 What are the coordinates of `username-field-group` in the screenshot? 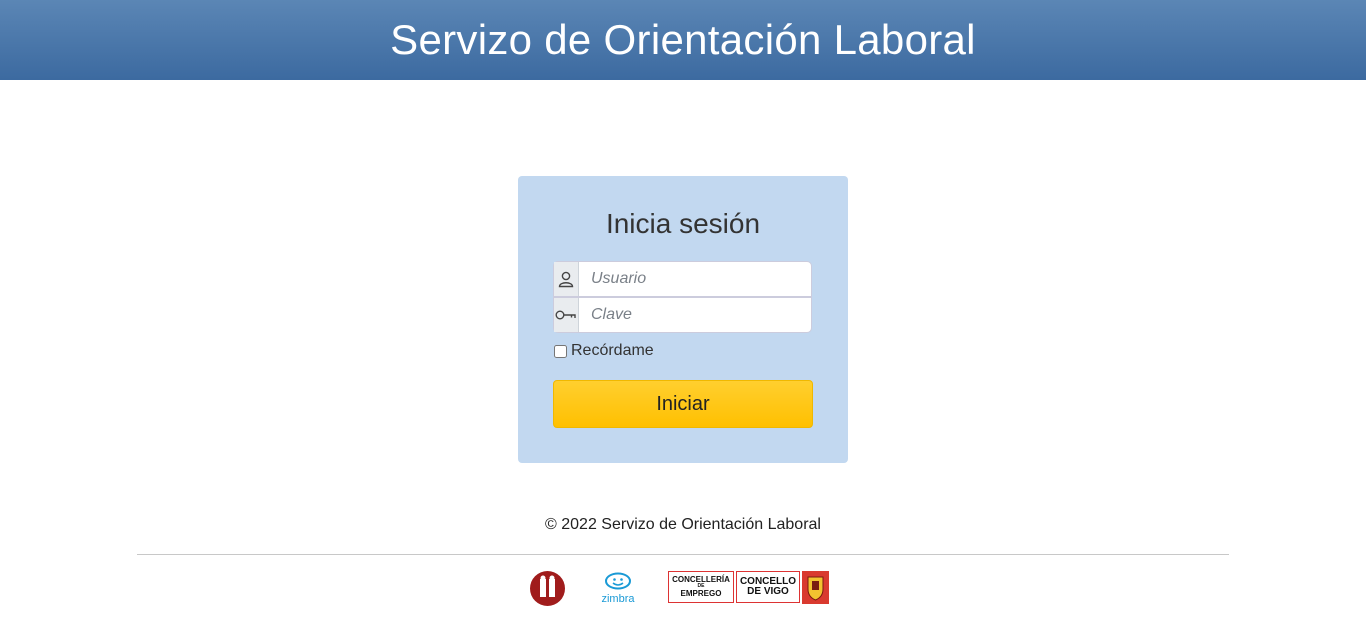 It's located at (682, 279).